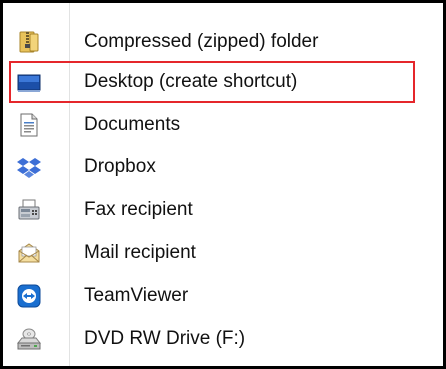 The image size is (446, 369). Describe the element at coordinates (191, 81) in the screenshot. I see `menu-item-label: Desktop (create shortcut)` at that location.